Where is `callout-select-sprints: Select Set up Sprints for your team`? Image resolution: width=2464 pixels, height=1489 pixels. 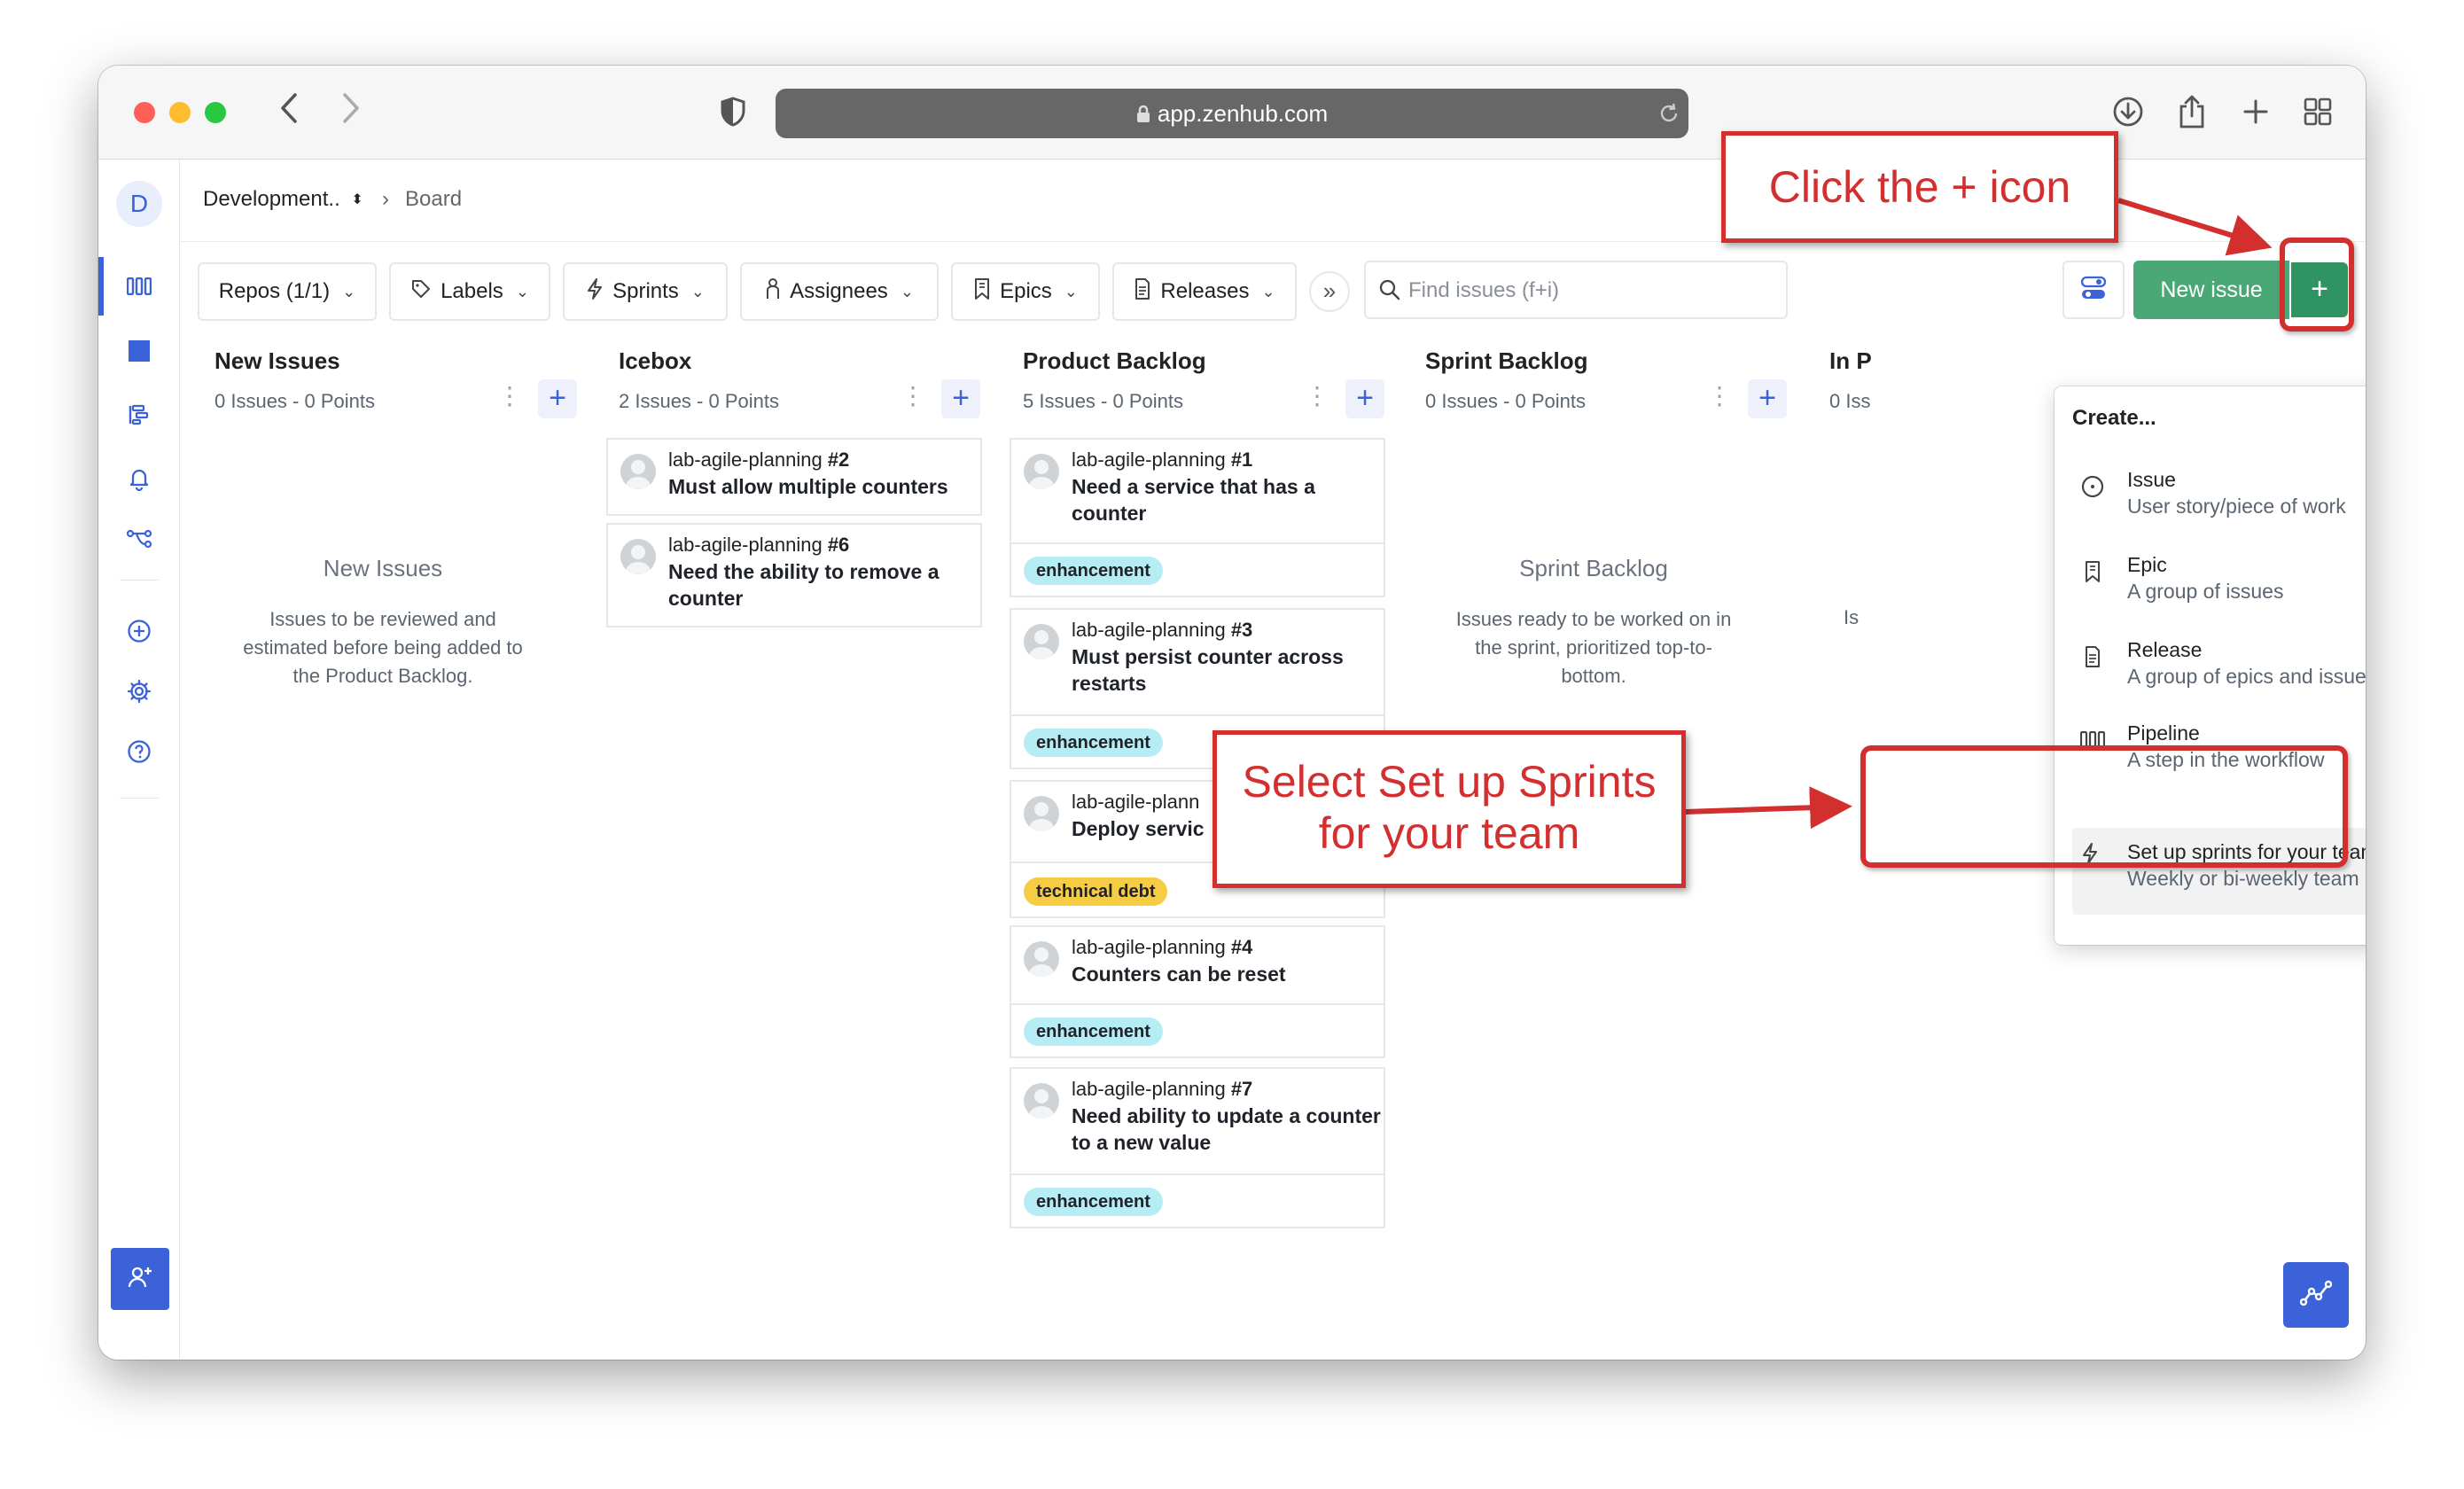
callout-select-sprints: Select Set up Sprints for your team is located at coordinates (1449, 809).